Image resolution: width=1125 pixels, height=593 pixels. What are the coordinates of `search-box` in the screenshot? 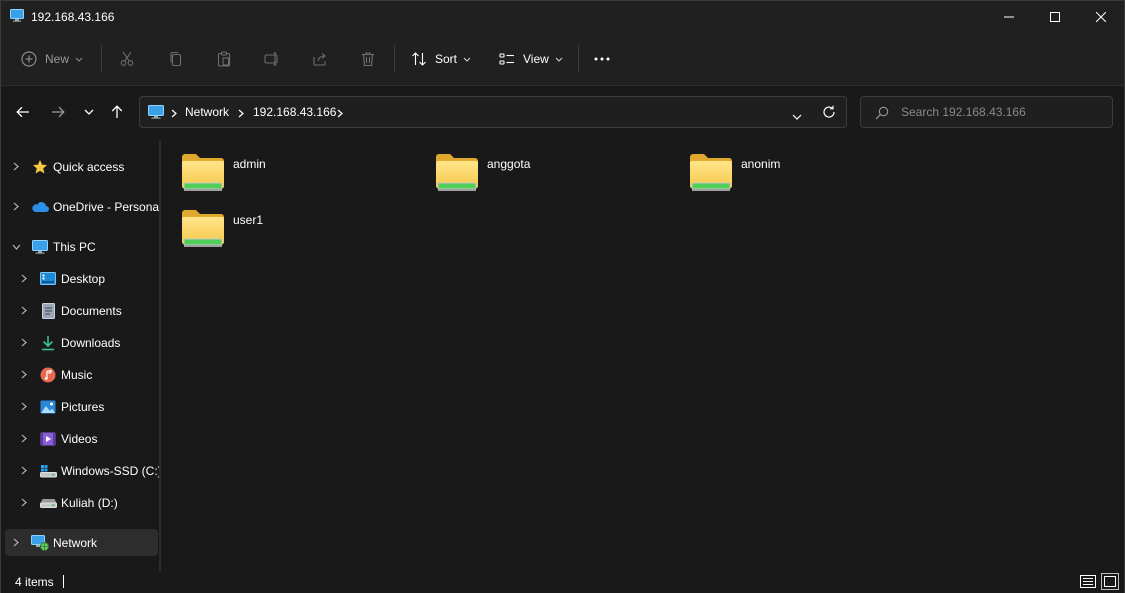 It's located at (986, 112).